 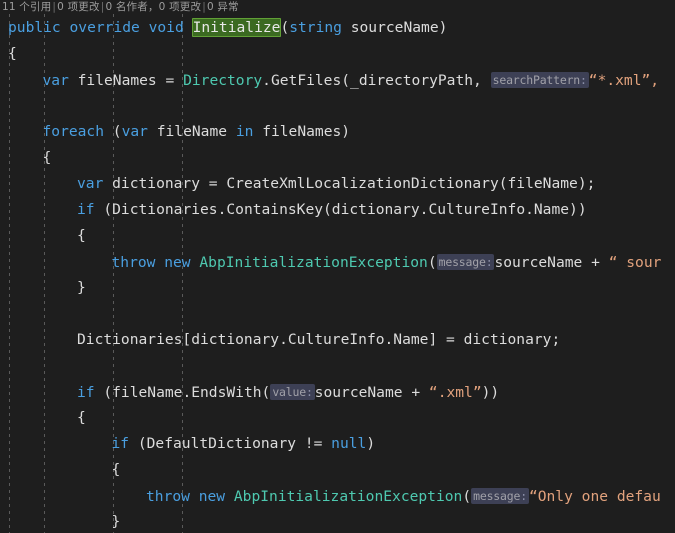 I want to click on codelens-changes: 0 项更改, so click(x=78, y=7).